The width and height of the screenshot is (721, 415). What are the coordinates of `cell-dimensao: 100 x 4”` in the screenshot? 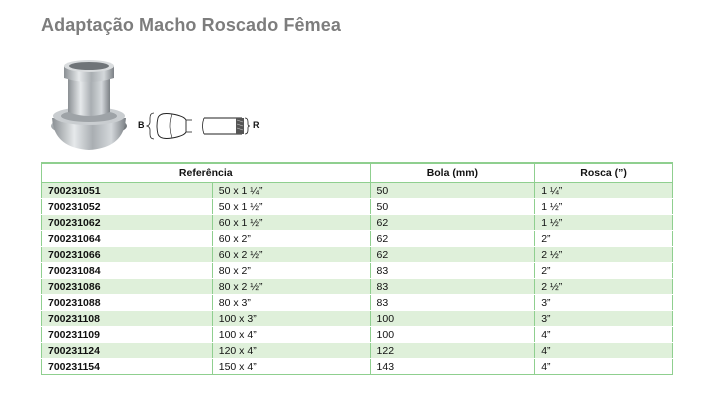 It's located at (291, 334).